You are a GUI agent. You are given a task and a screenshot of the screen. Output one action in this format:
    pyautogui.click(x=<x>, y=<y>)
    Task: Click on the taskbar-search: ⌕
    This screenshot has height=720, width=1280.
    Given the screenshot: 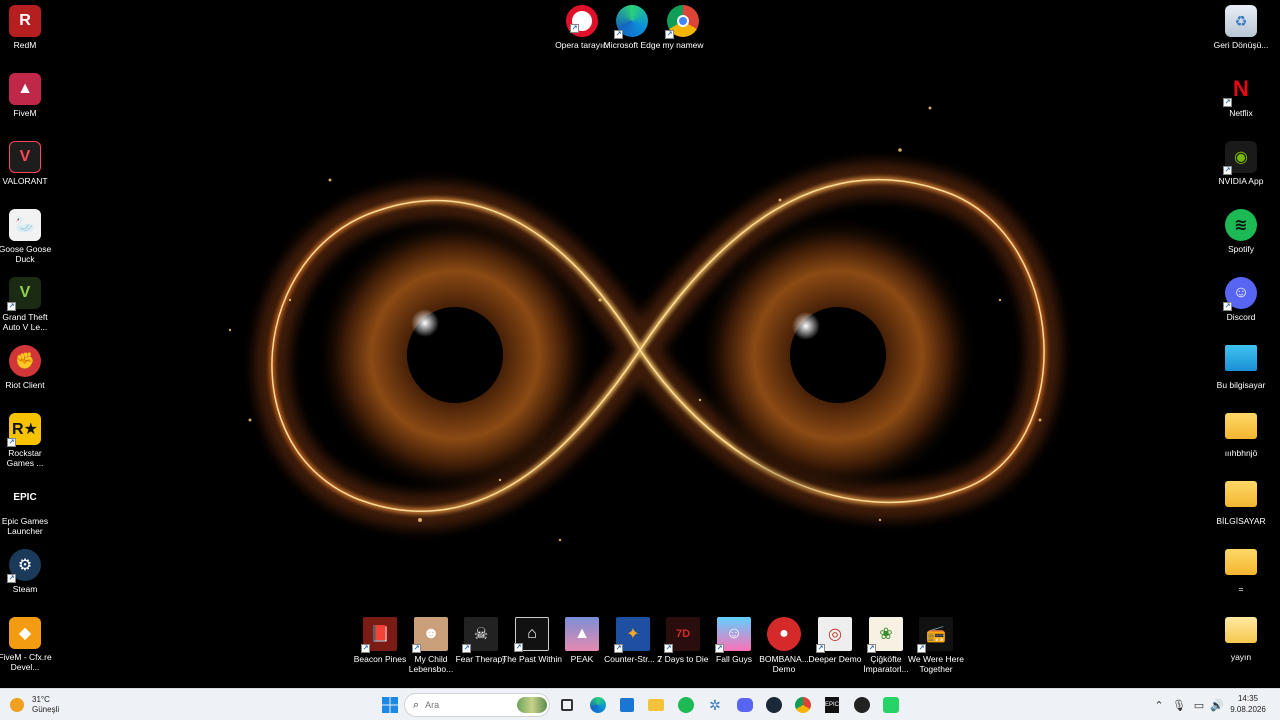 What is the action you would take?
    pyautogui.click(x=477, y=705)
    